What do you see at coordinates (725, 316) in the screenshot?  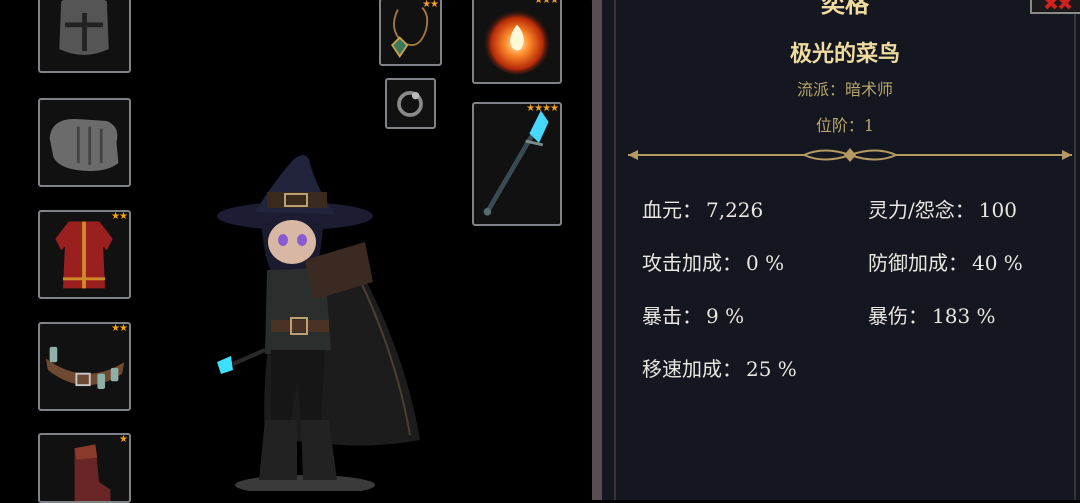 I see `stat-value: 9 %` at bounding box center [725, 316].